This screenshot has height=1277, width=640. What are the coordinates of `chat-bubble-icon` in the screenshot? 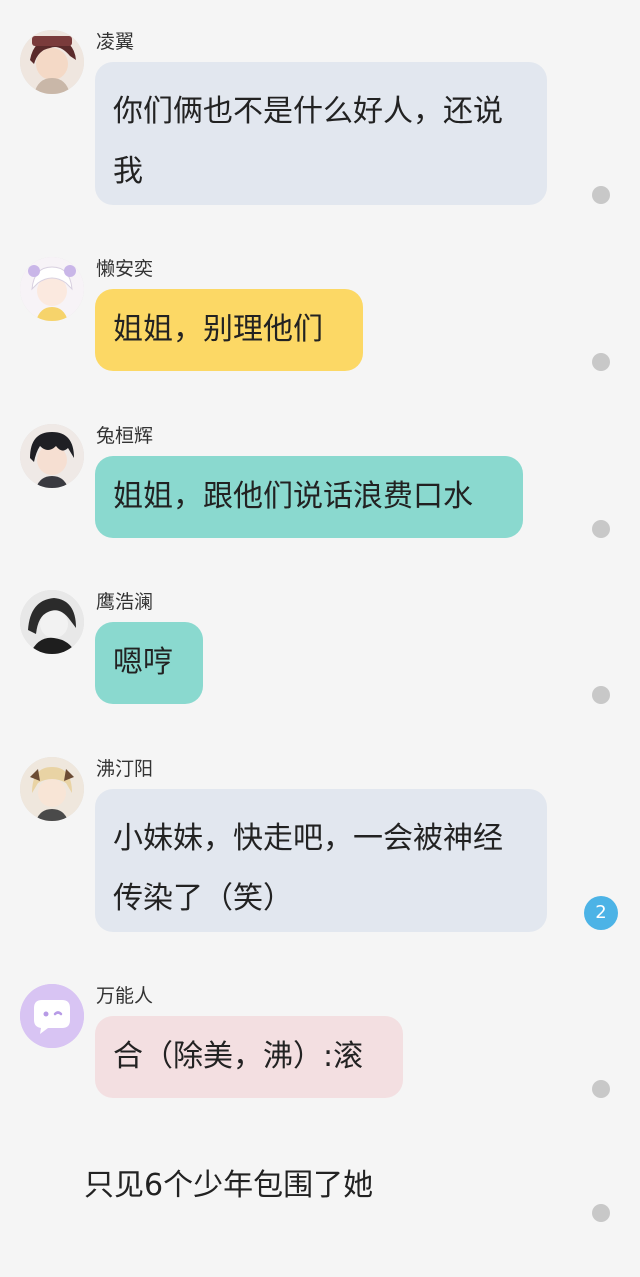 It's located at (52, 1016).